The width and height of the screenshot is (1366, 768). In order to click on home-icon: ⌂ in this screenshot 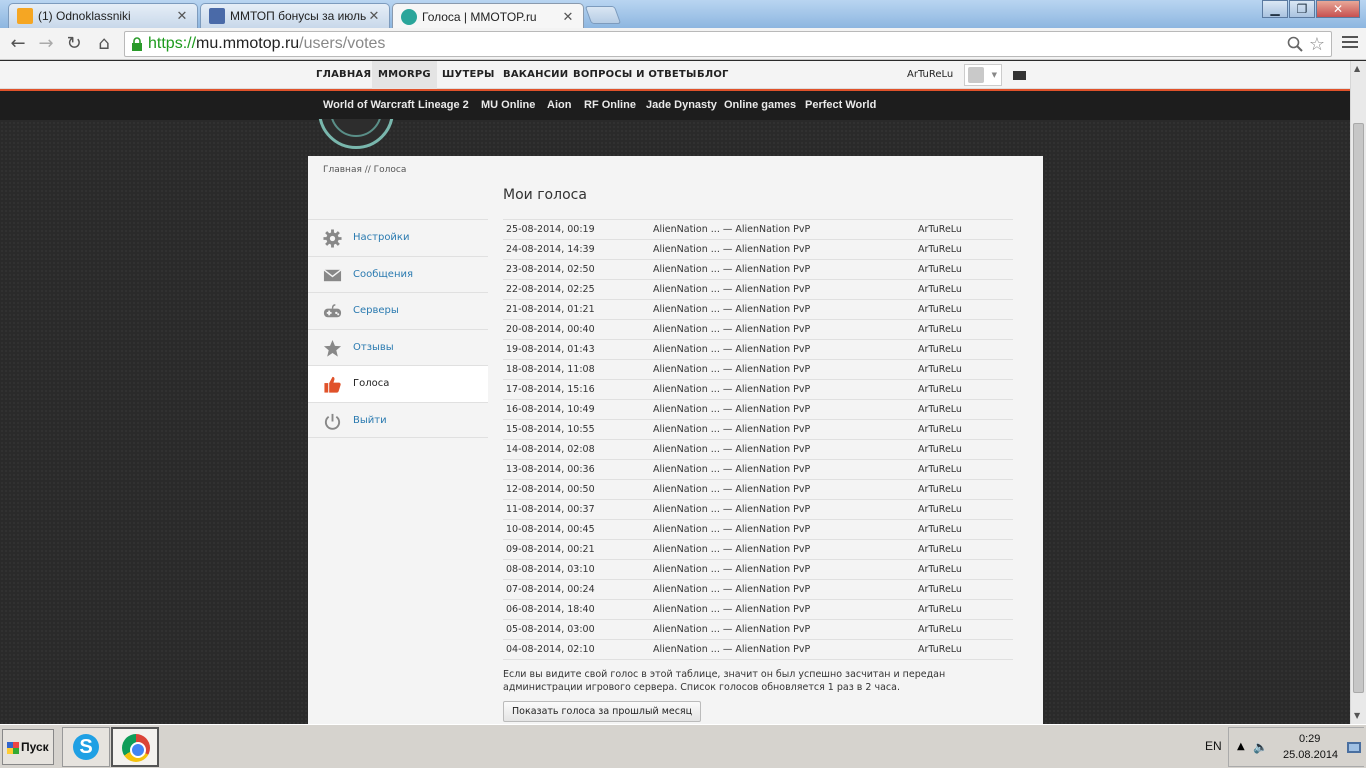, I will do `click(104, 44)`.